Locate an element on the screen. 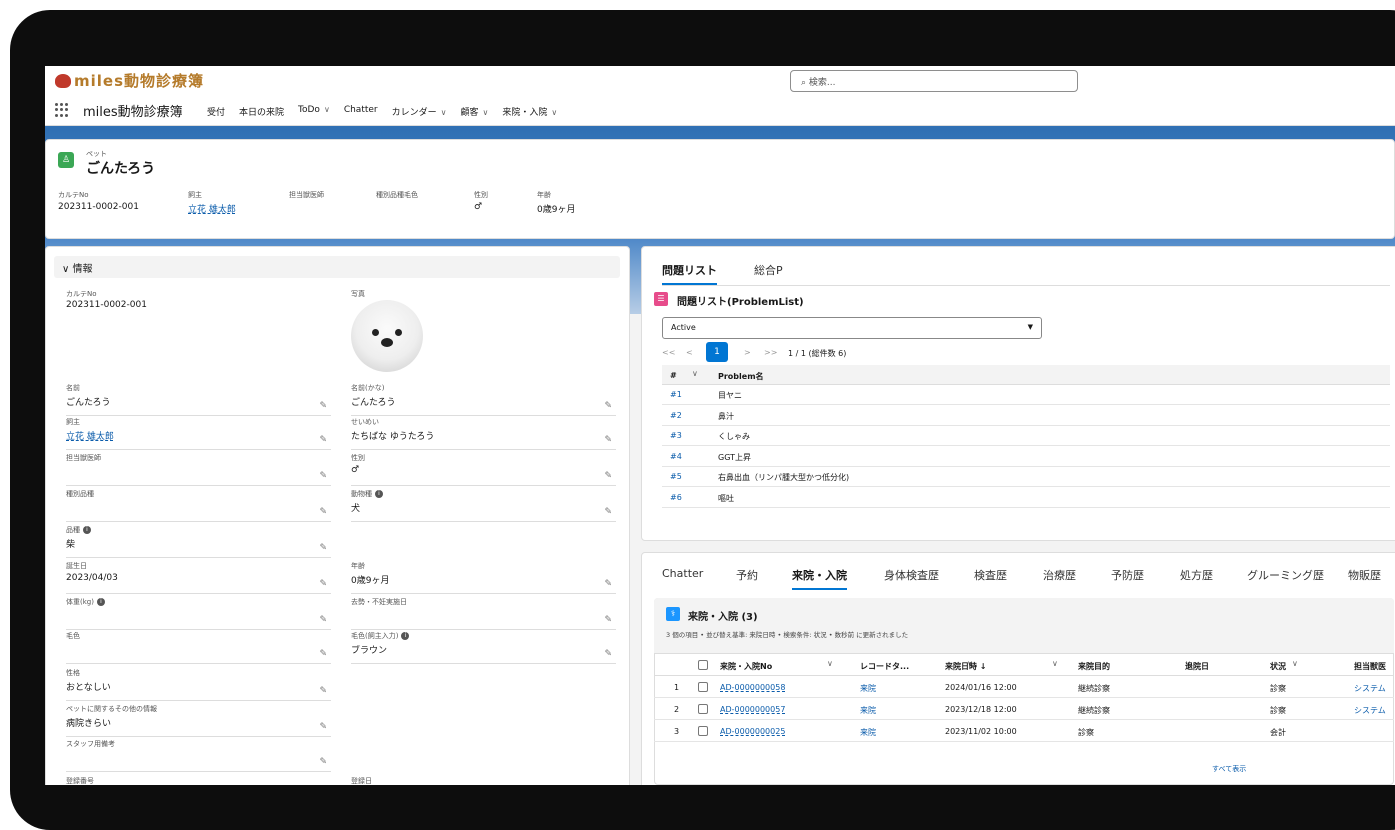 The image size is (1395, 830). problem-row: #1 目ヤニ is located at coordinates (1026, 395).